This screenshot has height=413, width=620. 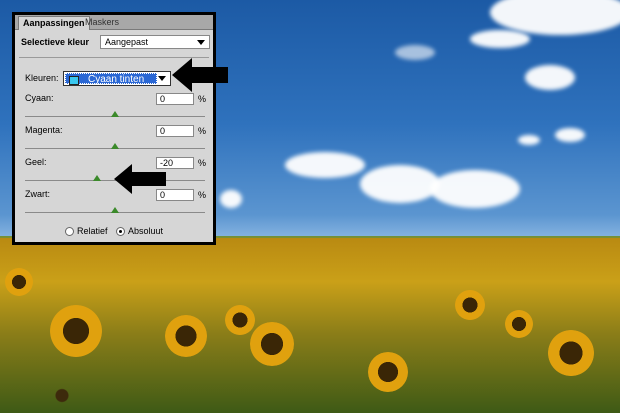 What do you see at coordinates (54, 23) in the screenshot?
I see `tab-aanpassingen: Aanpassingen` at bounding box center [54, 23].